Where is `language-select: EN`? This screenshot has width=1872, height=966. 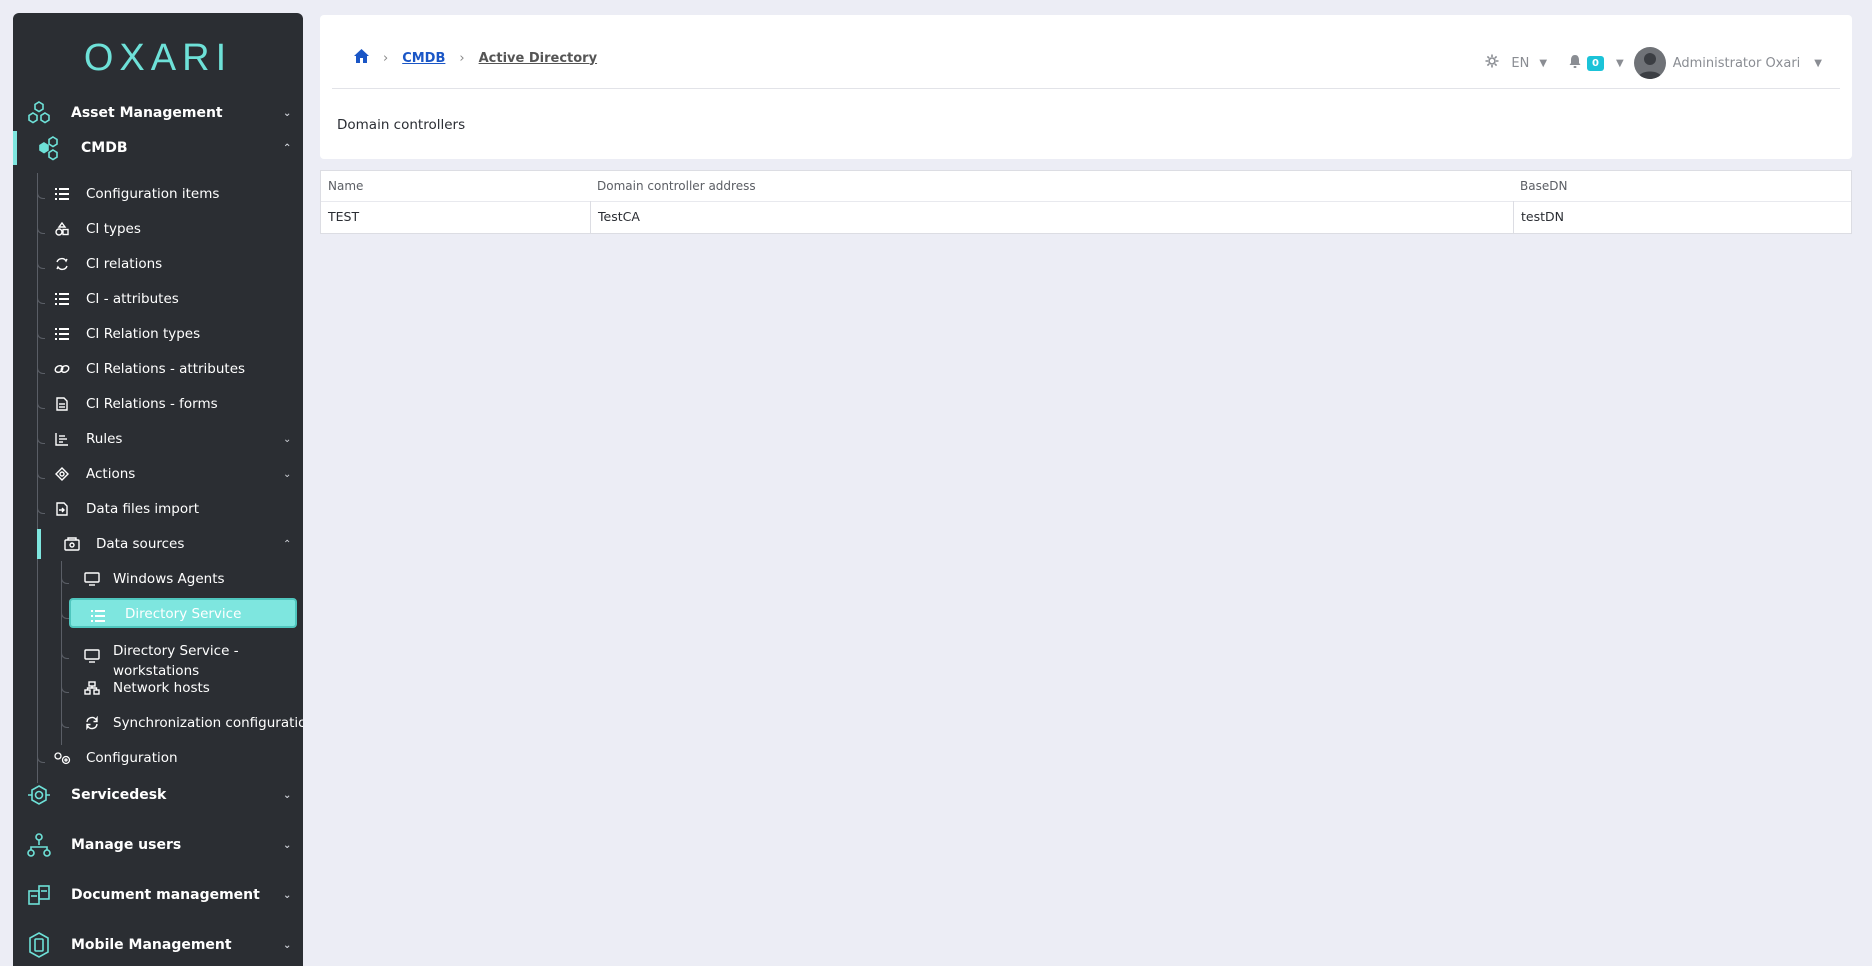
language-select: EN is located at coordinates (1520, 63).